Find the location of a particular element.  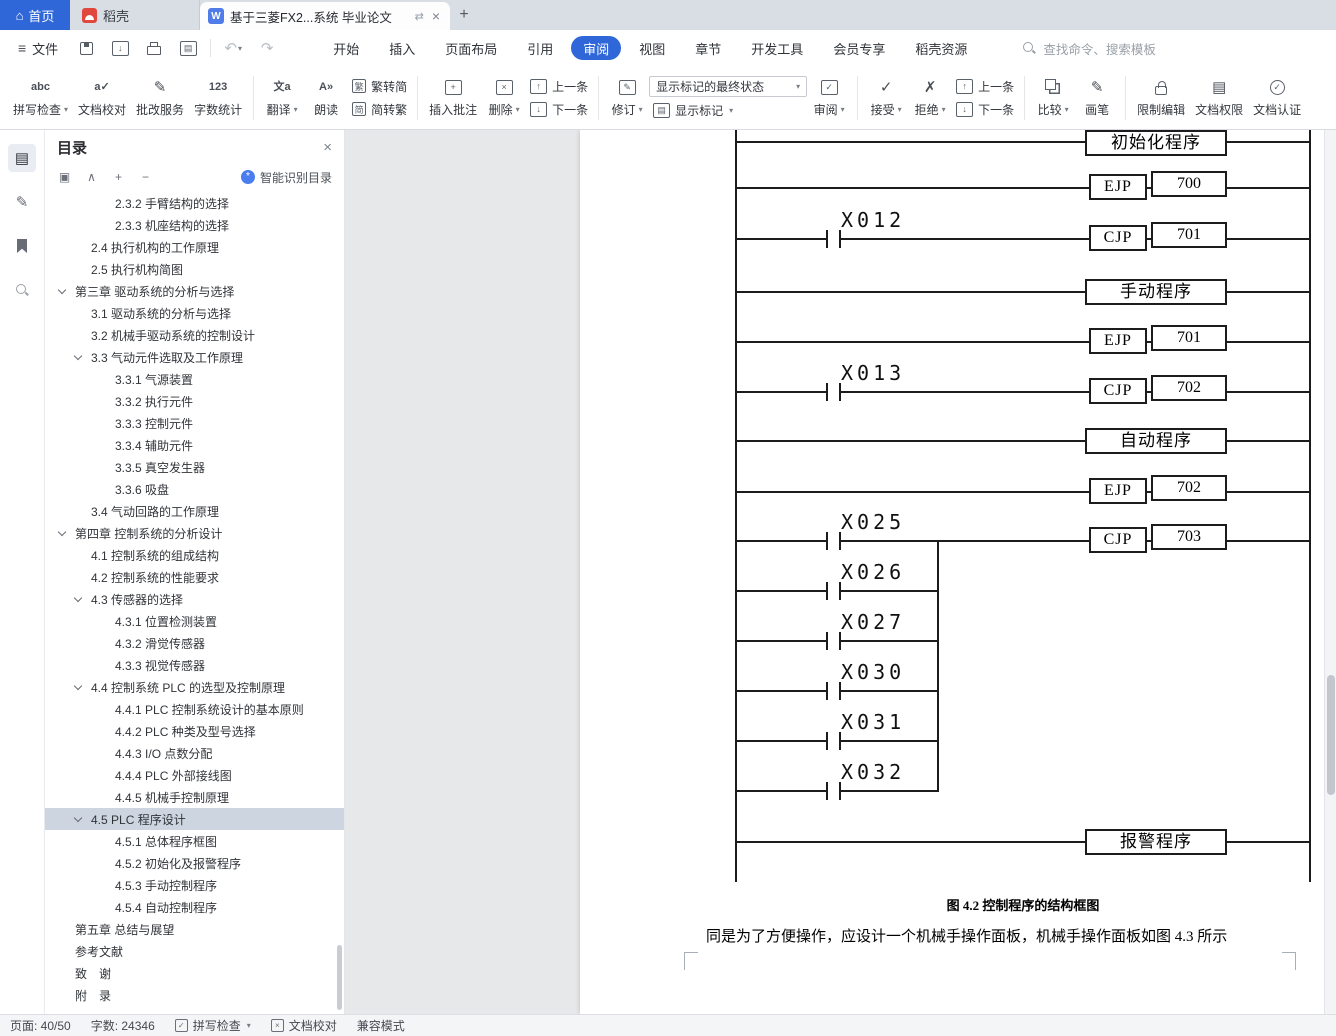

toc-item: 4.4.4 PLC 外部接线图 is located at coordinates (194, 775).